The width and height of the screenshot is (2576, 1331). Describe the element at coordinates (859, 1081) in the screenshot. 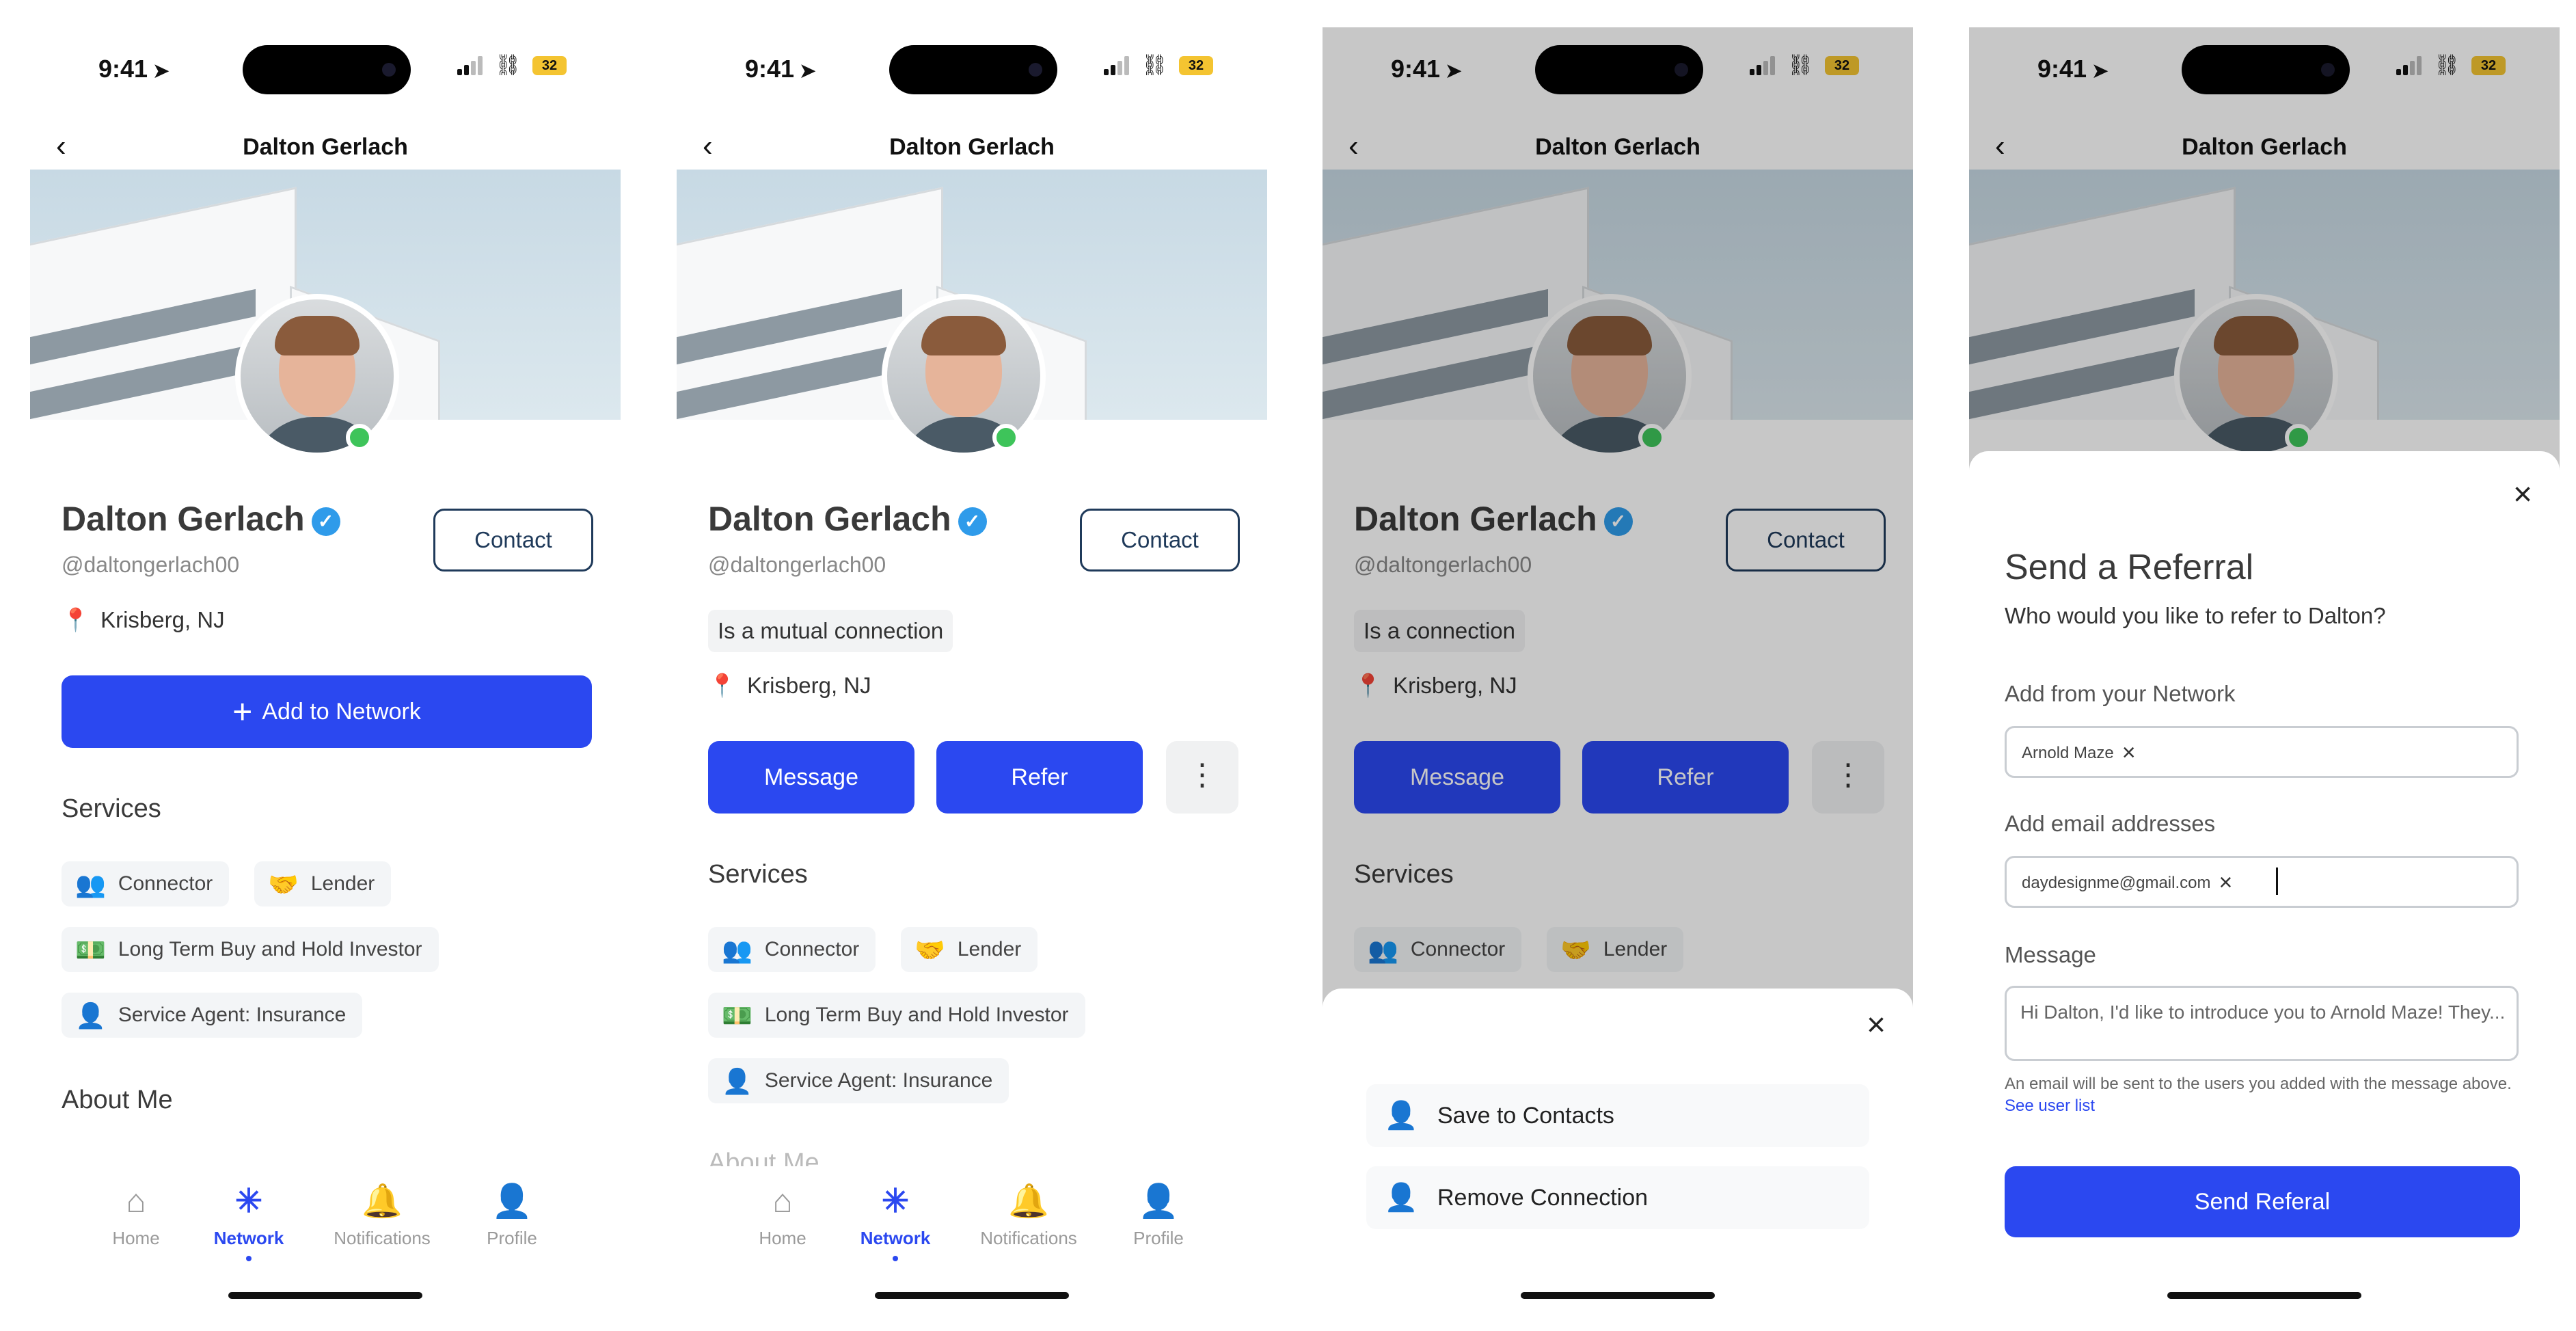

I see `service-chip: 👤 Service Agent: Insurance` at that location.